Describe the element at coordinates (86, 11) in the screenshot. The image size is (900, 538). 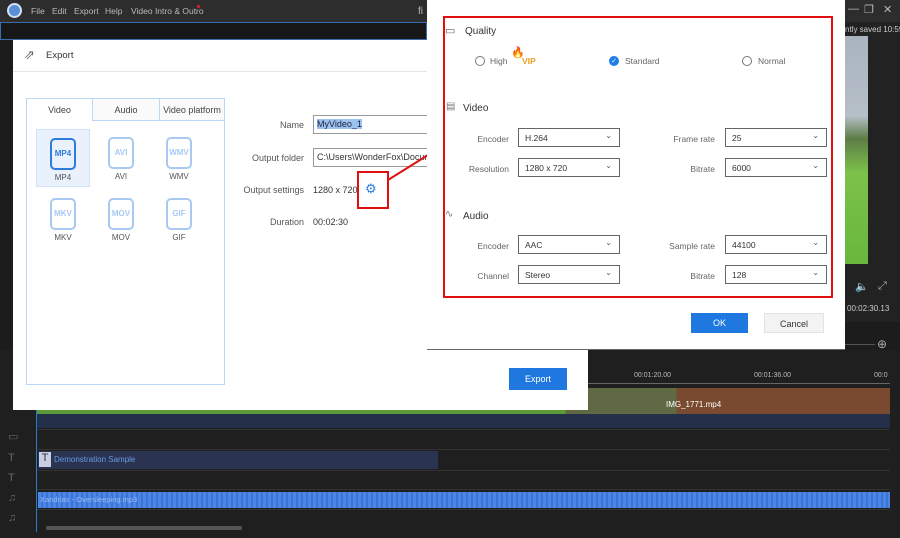
I see `menu-export: Export` at that location.